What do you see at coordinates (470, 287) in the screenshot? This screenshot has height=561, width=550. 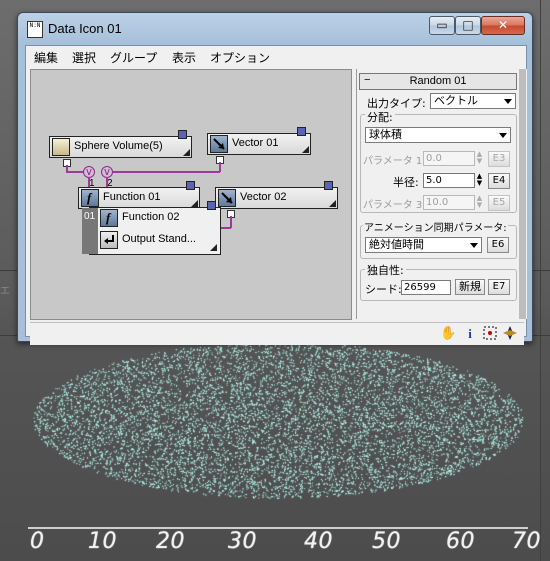 I see `new-seed-button: 新規` at bounding box center [470, 287].